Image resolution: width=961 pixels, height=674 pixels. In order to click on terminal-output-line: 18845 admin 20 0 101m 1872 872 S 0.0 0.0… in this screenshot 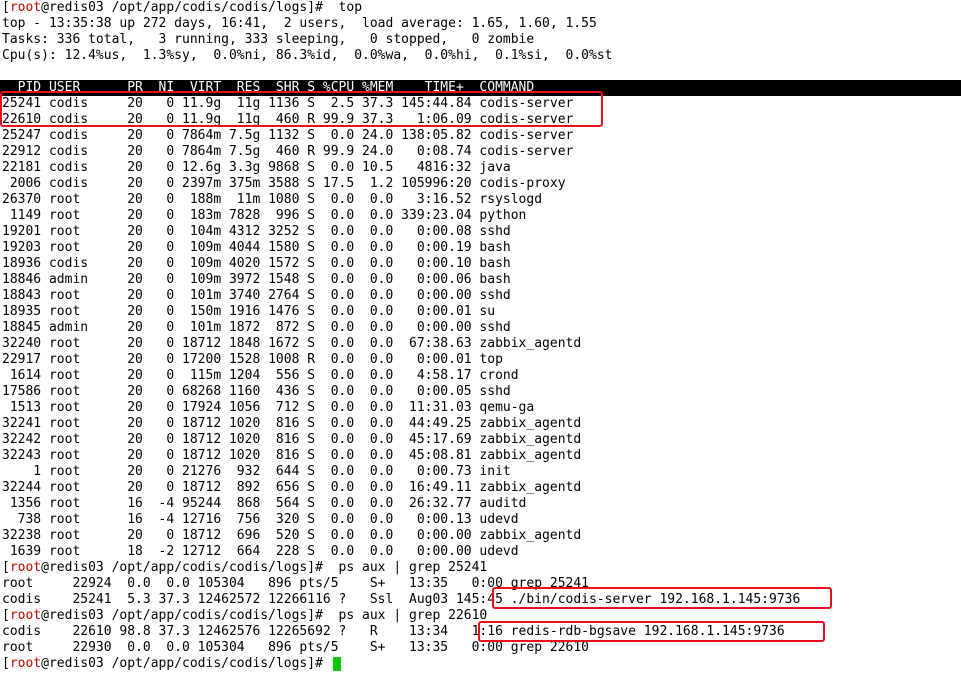, I will do `click(256, 327)`.